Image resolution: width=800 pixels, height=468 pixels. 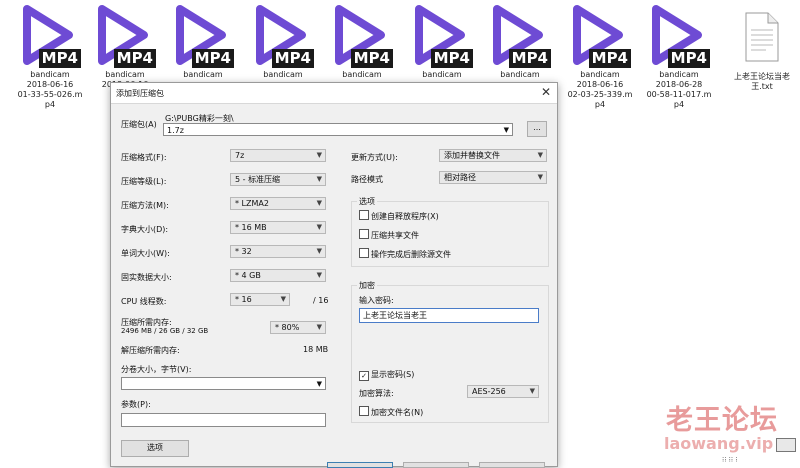 I want to click on dict-select: * 16 MB ▼, so click(x=278, y=227).